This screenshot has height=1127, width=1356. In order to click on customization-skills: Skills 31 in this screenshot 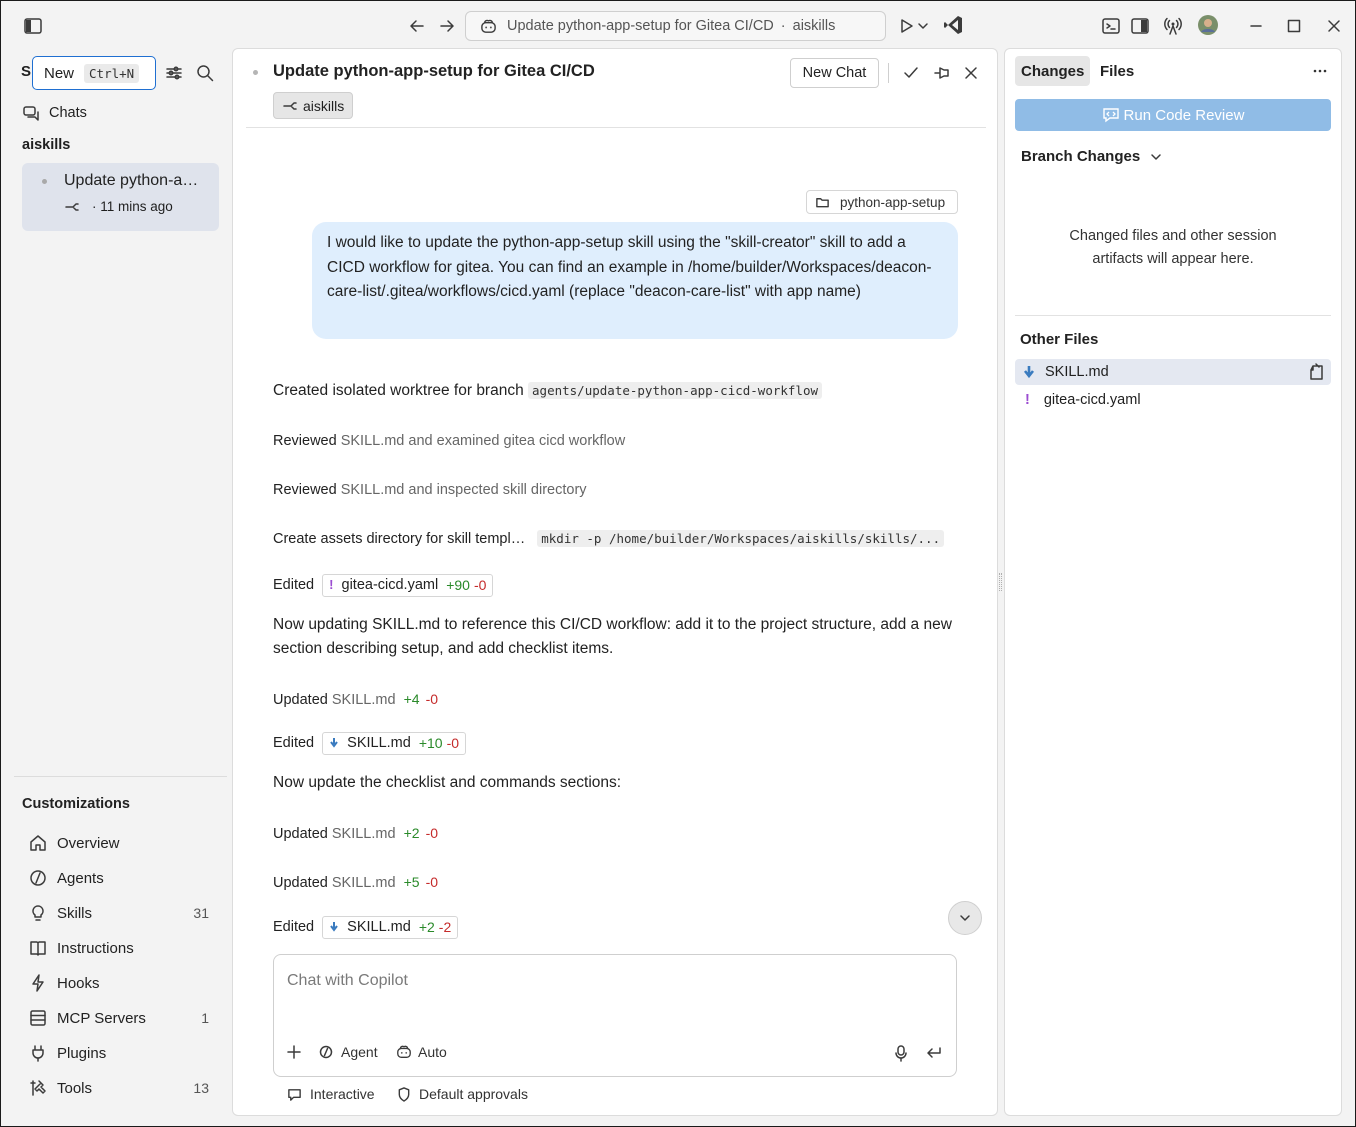, I will do `click(119, 913)`.